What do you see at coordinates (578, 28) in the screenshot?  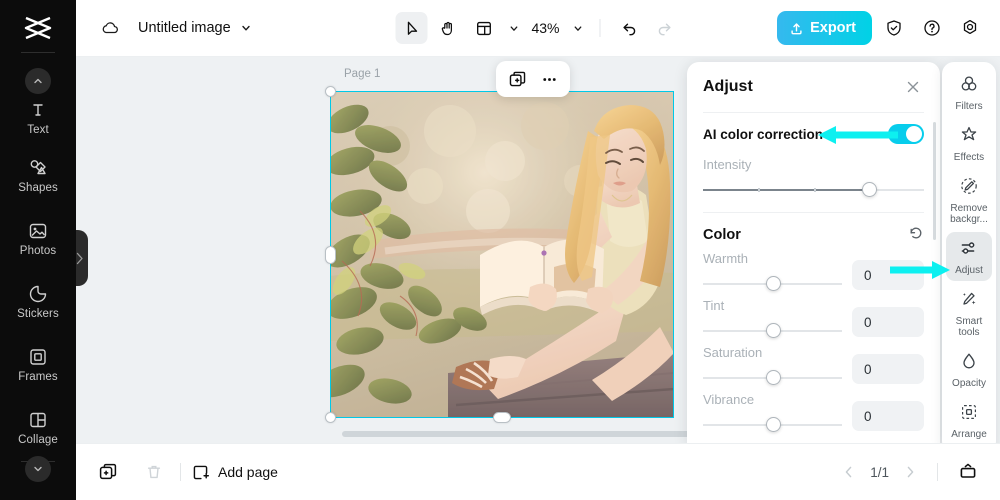 I see `zoom-caret-button` at bounding box center [578, 28].